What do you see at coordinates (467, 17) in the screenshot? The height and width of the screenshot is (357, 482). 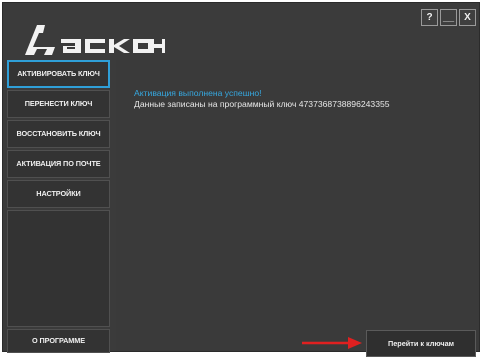 I see `close-button: X` at bounding box center [467, 17].